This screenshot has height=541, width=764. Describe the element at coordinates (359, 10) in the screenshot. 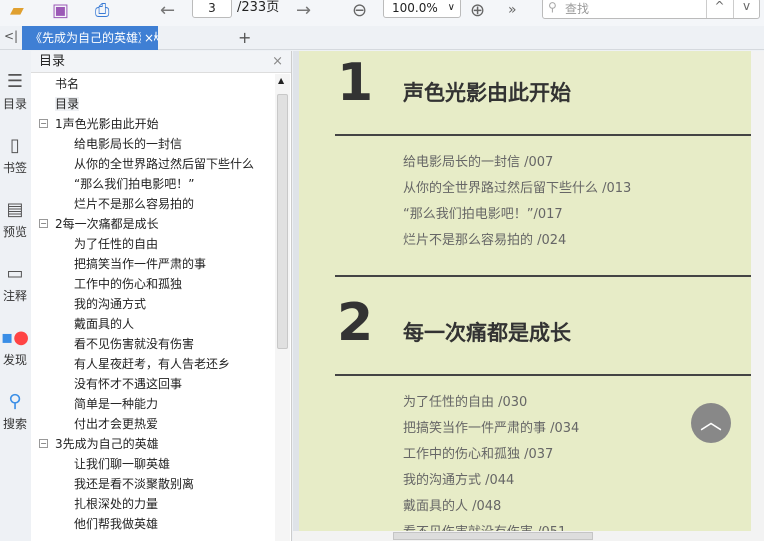

I see `zoom-out-icon: ⊖` at that location.